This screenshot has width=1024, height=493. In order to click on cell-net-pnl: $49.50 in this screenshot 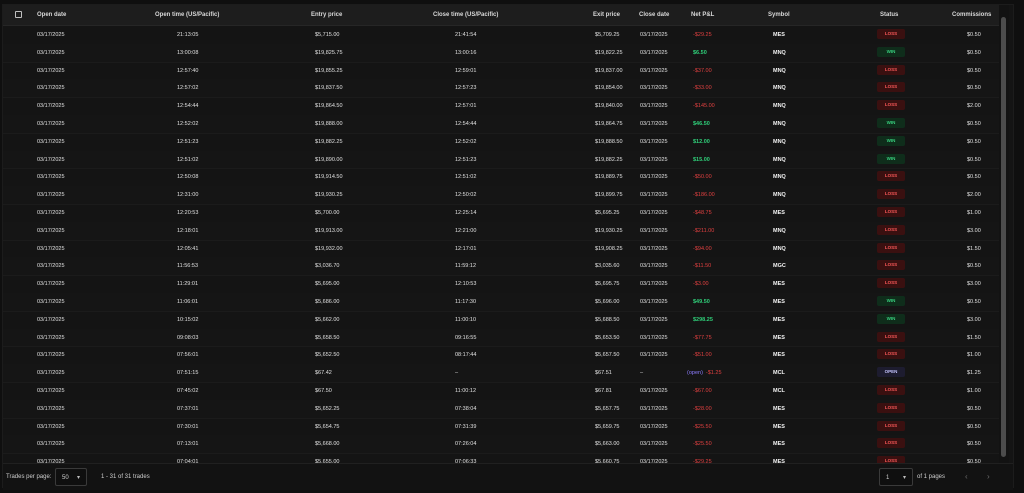, I will do `click(701, 302)`.